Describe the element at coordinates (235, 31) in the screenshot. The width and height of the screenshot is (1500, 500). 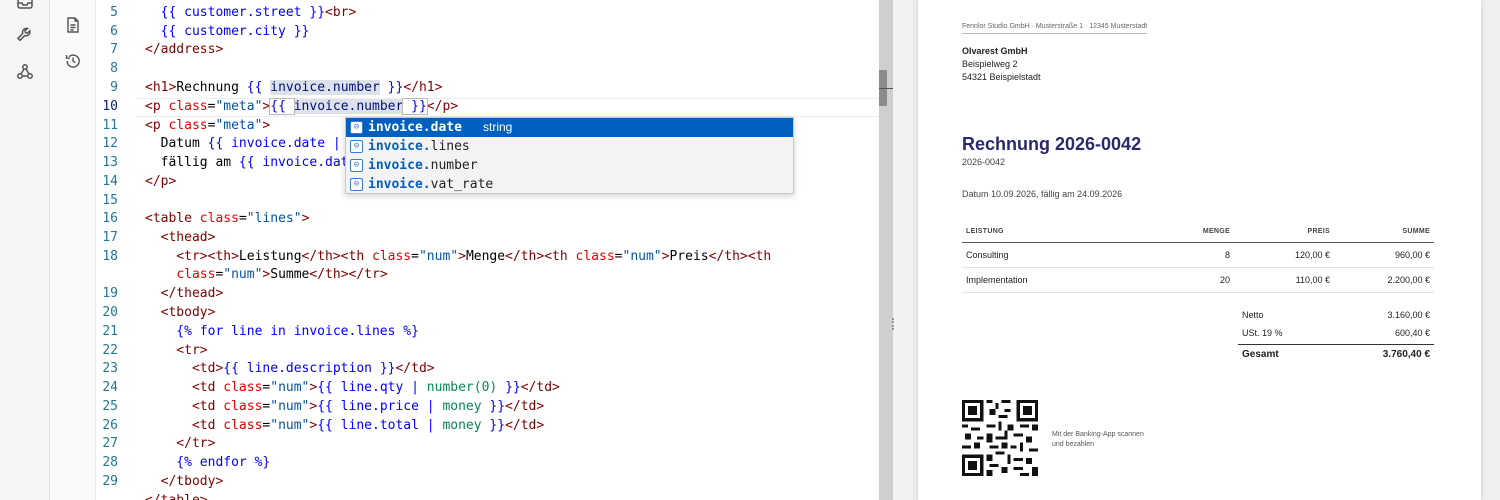
I see `code-token: {{ customer.city }}` at that location.